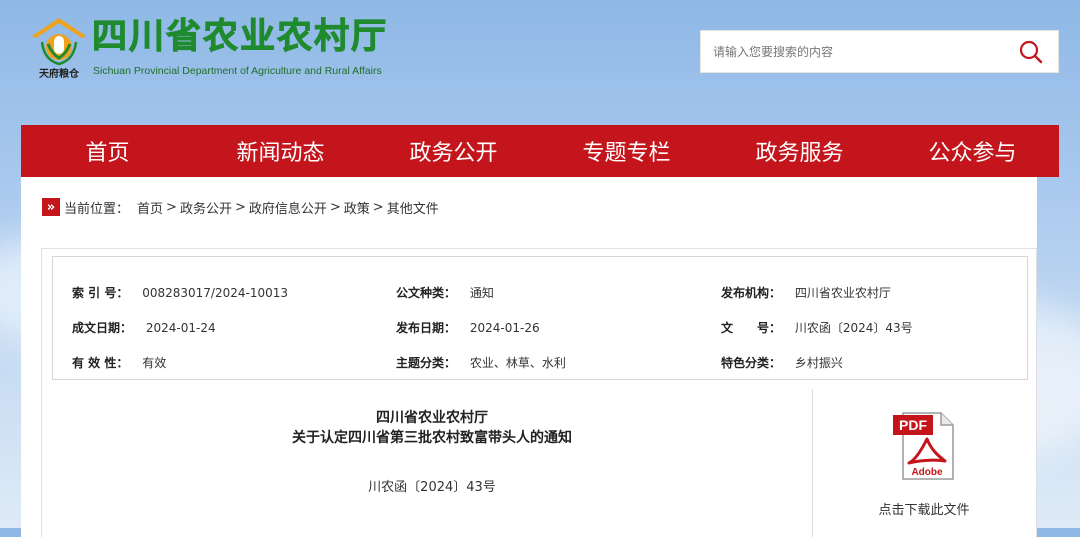  I want to click on document-title: 关于认定四川省第三批农村致富带头人的通知, so click(432, 438).